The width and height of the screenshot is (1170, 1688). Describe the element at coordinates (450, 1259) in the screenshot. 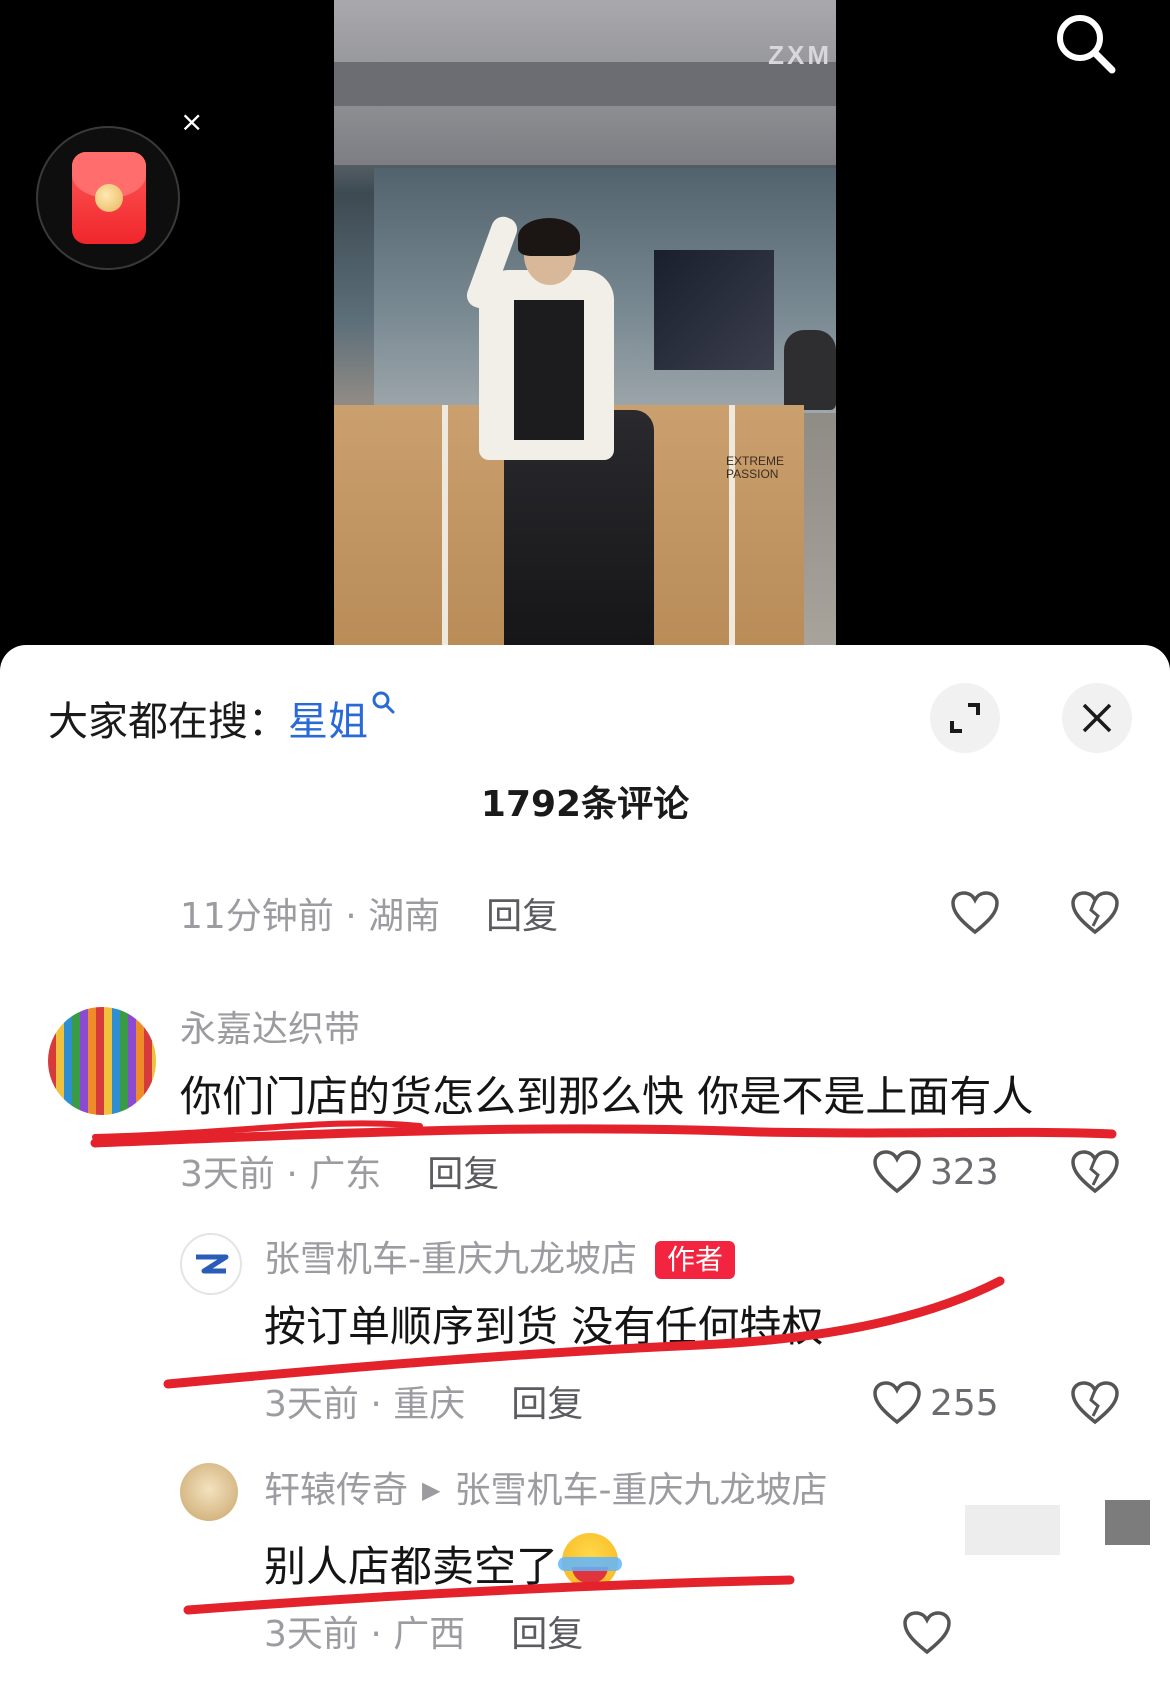

I see `comment-username-text: 张雪机车-重庆九龙坡店` at that location.